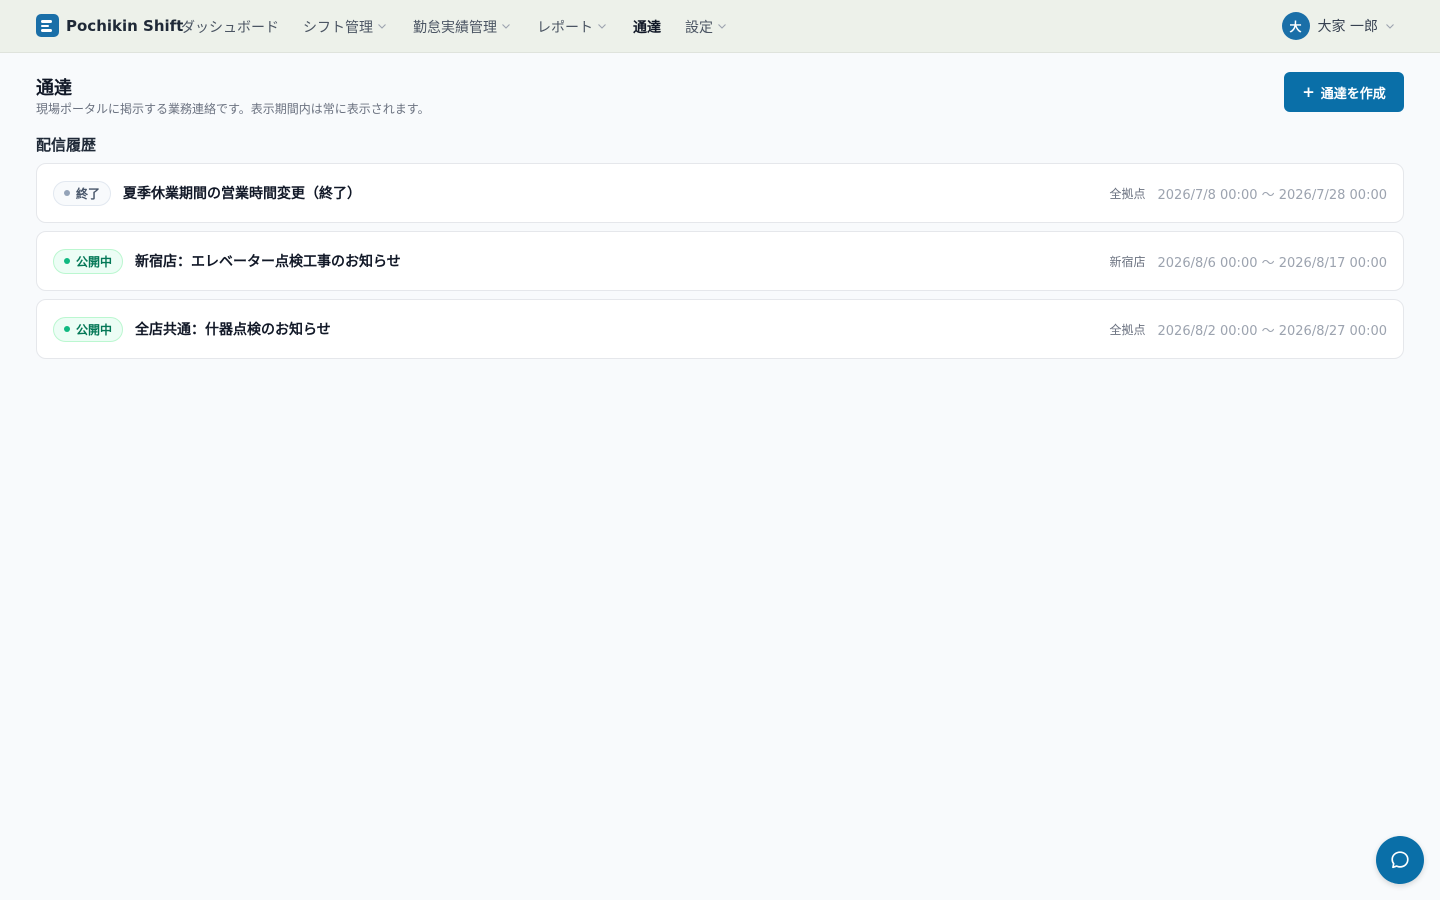  What do you see at coordinates (242, 194) in the screenshot?
I see `notice-title: 夏季休業期間の営業時間変更（終了）` at bounding box center [242, 194].